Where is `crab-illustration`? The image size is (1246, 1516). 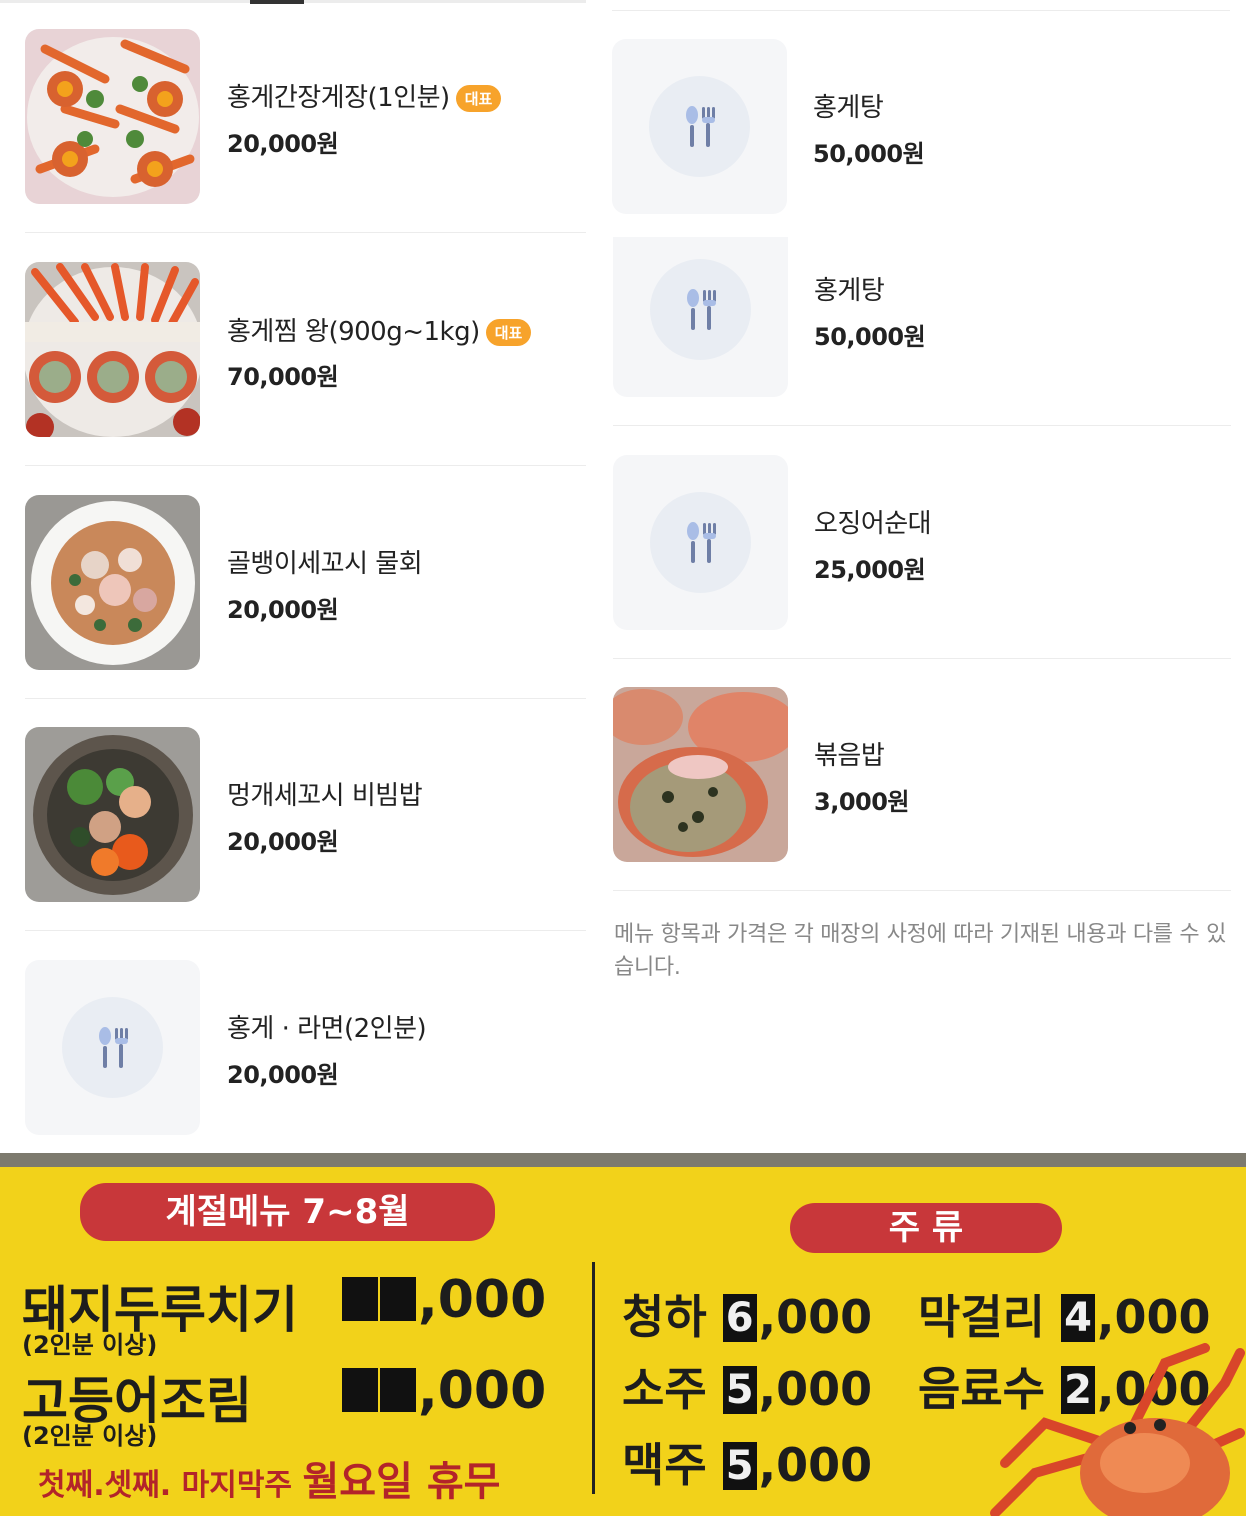
crab-illustration is located at coordinates (1117, 1429).